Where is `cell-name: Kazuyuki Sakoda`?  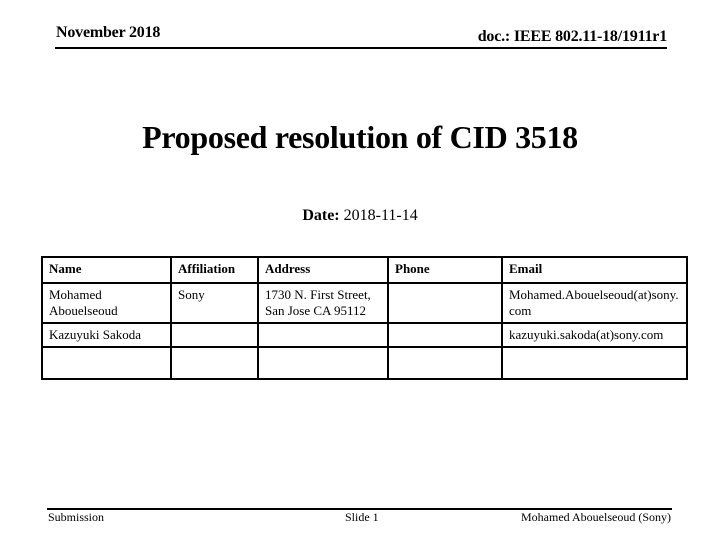 cell-name: Kazuyuki Sakoda is located at coordinates (106, 335).